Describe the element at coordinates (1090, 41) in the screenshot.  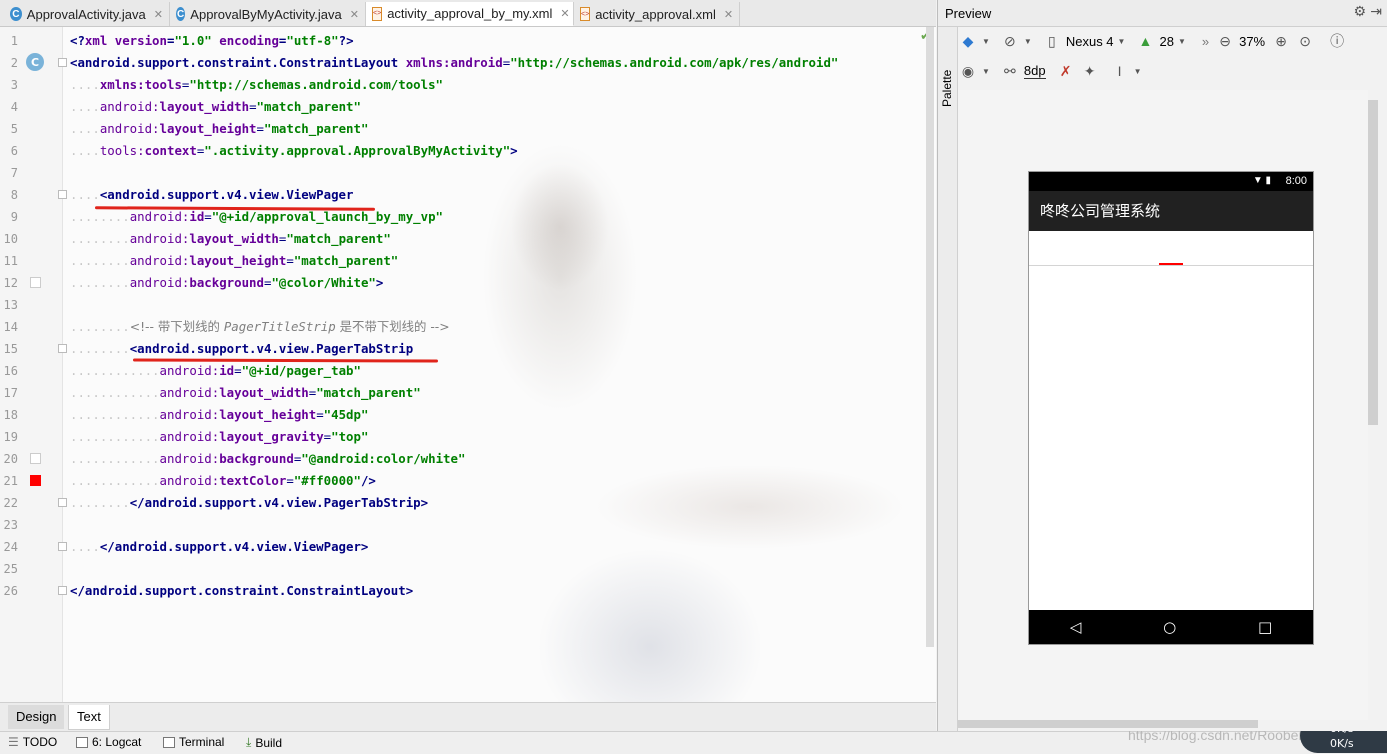
I see `device-selector: Nexus 4` at that location.